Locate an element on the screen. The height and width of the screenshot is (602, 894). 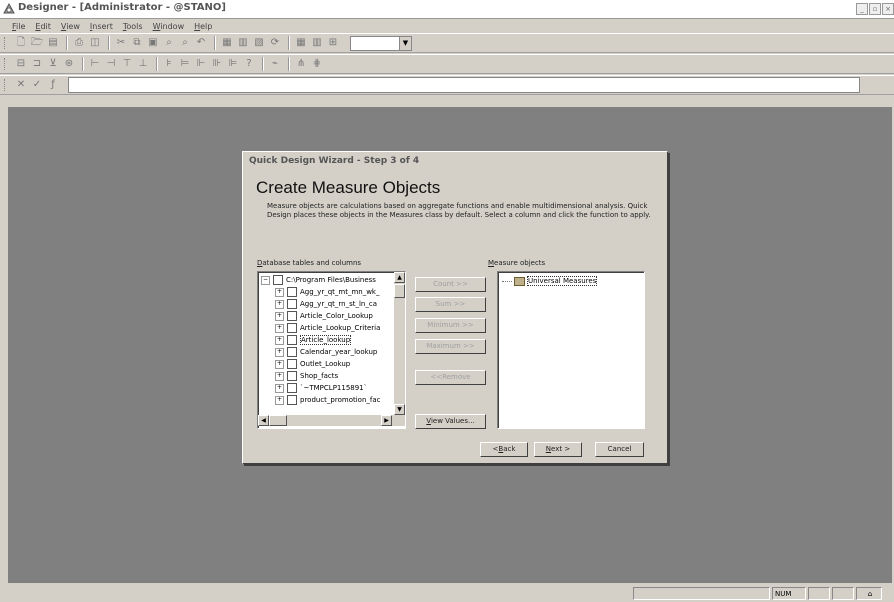
tree-item: + product_promotion_fac is located at coordinates (328, 400).